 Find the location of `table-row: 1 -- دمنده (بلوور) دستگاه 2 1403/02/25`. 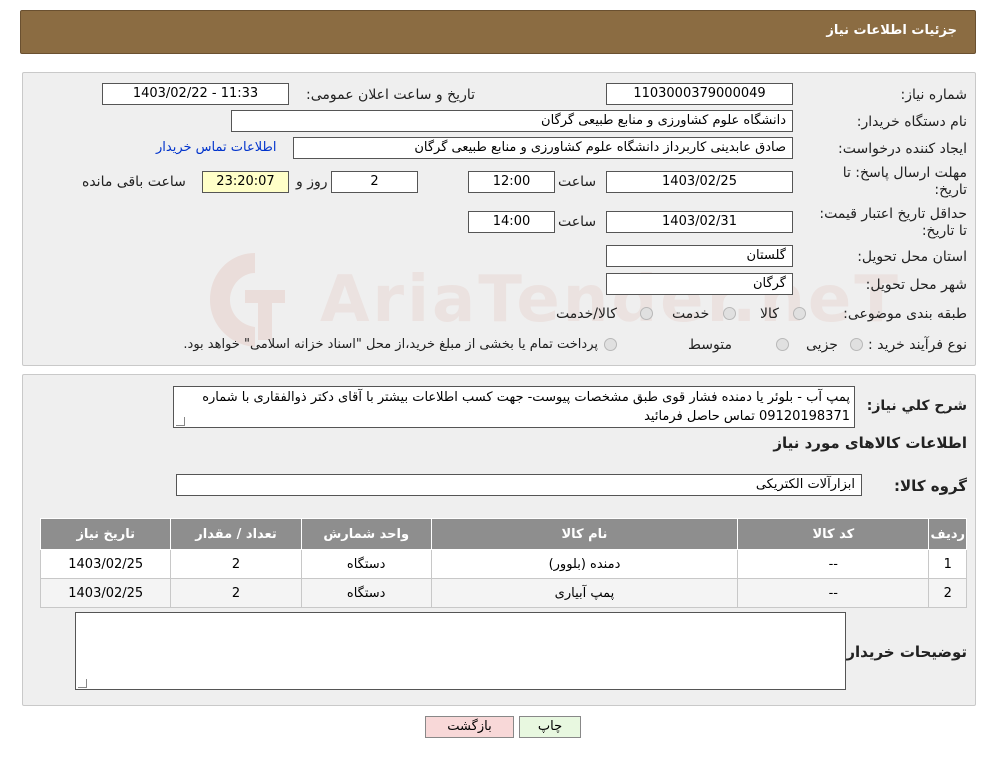

table-row: 1 -- دمنده (بلوور) دستگاه 2 1403/02/25 is located at coordinates (503, 564).